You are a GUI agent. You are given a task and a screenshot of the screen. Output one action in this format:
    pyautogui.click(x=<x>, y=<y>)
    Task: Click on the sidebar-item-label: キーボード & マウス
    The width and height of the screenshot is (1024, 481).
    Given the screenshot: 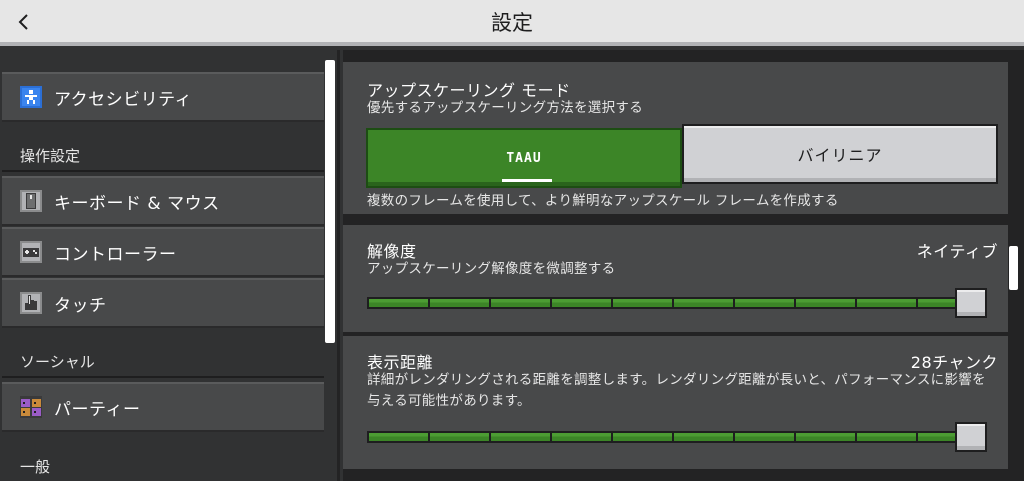 What is the action you would take?
    pyautogui.click(x=137, y=203)
    